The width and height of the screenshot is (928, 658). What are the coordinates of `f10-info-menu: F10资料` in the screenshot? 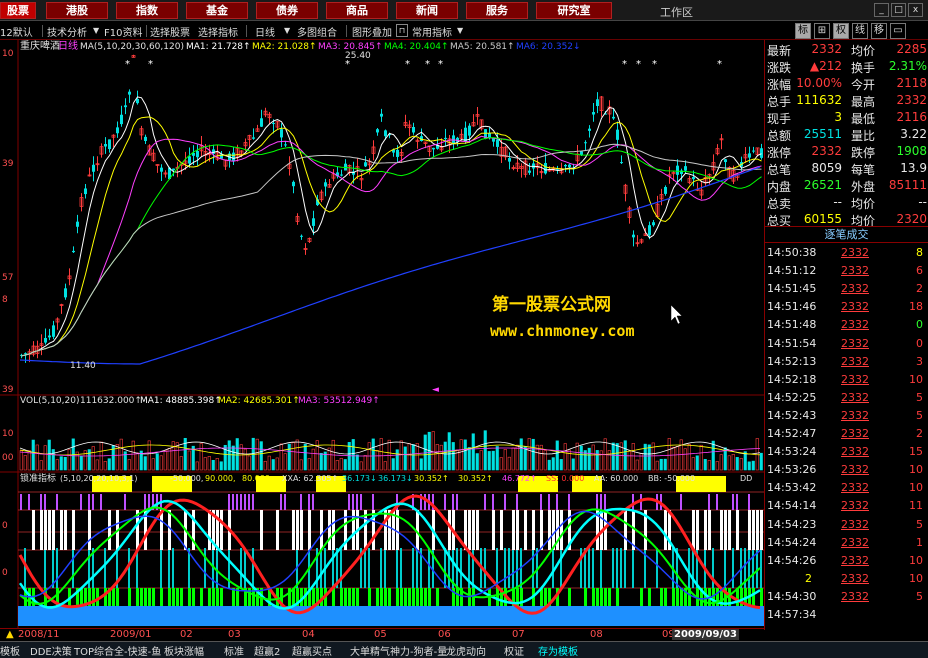 It's located at (123, 31).